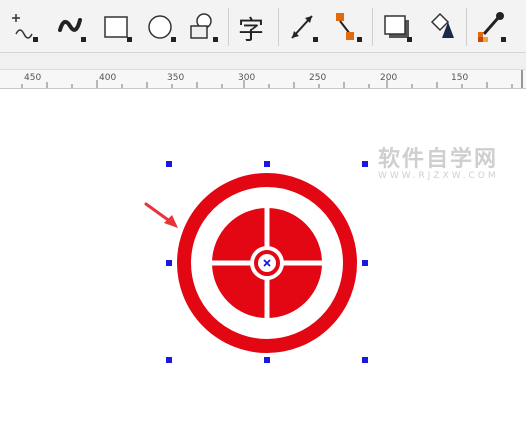 Image resolution: width=526 pixels, height=446 pixels. I want to click on ruler-label: 300, so click(247, 78).